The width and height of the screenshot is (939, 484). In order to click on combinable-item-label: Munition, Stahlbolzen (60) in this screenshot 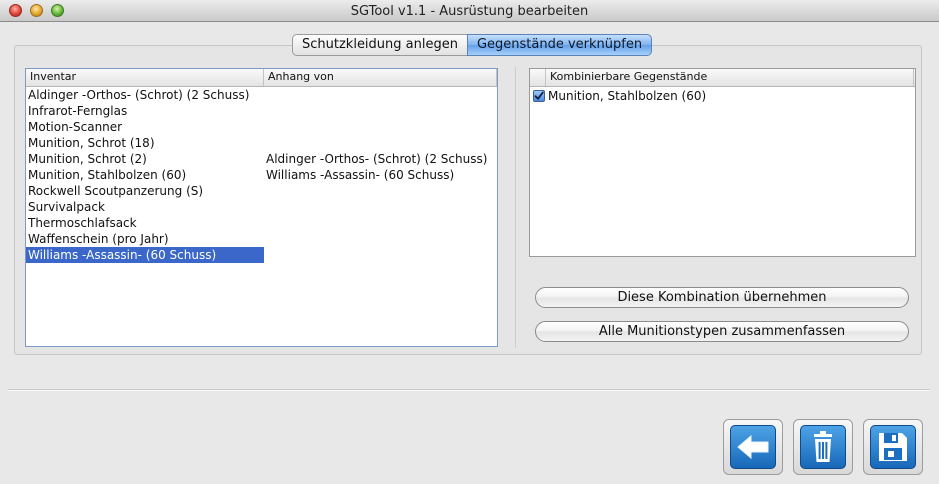, I will do `click(627, 95)`.